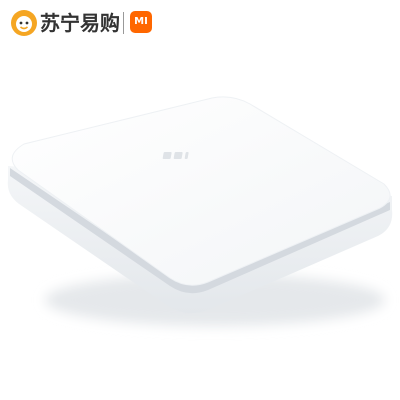  I want to click on suning-lion-logo-icon, so click(24, 23).